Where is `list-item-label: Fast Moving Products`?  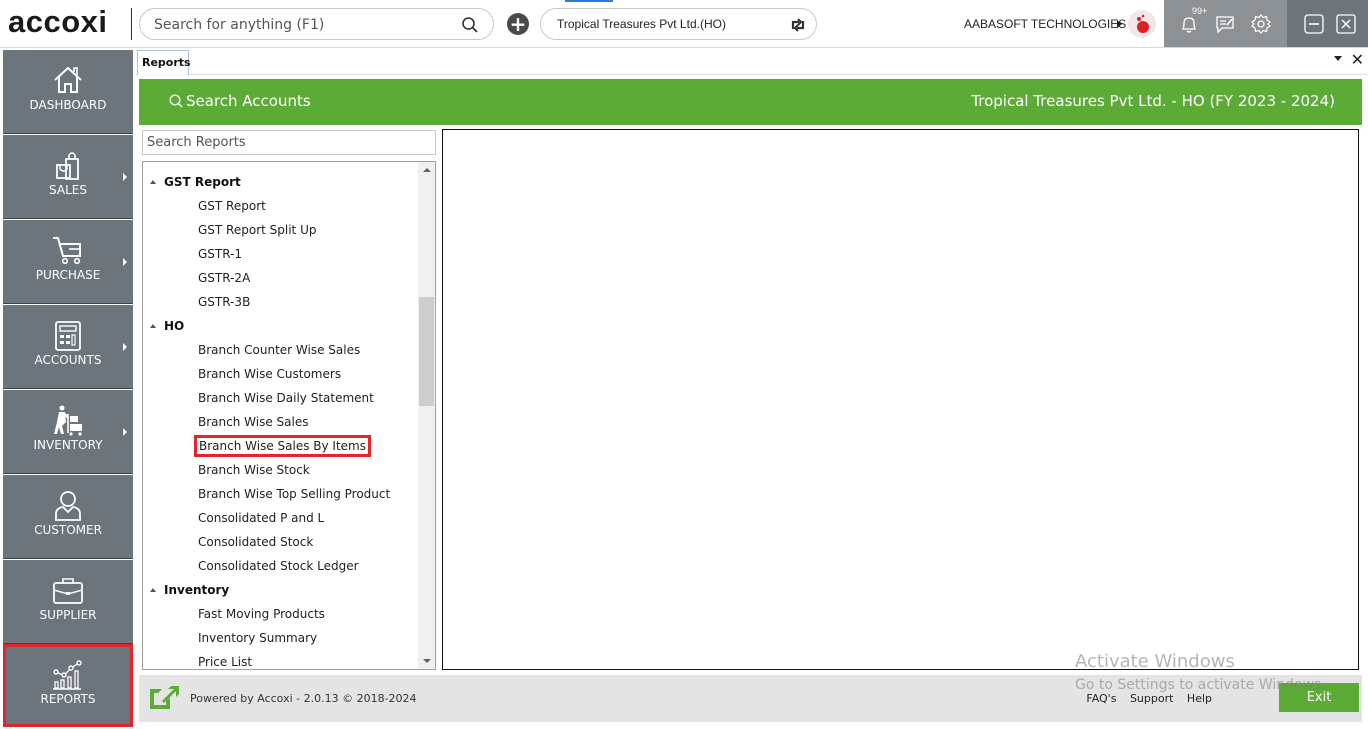
list-item-label: Fast Moving Products is located at coordinates (261, 614).